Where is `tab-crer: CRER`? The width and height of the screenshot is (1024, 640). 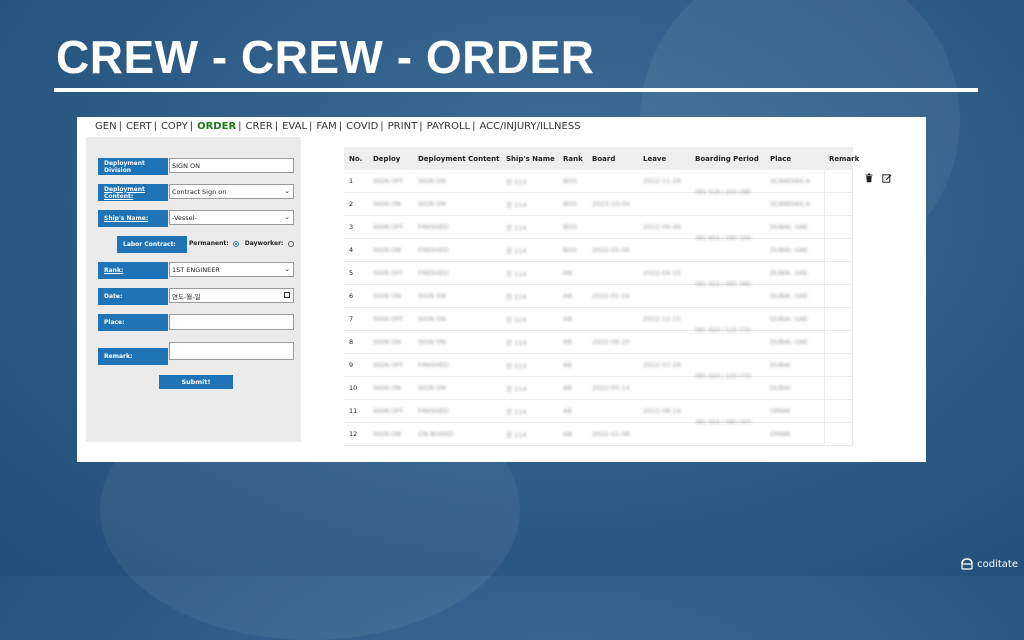
tab-crer: CRER is located at coordinates (259, 126).